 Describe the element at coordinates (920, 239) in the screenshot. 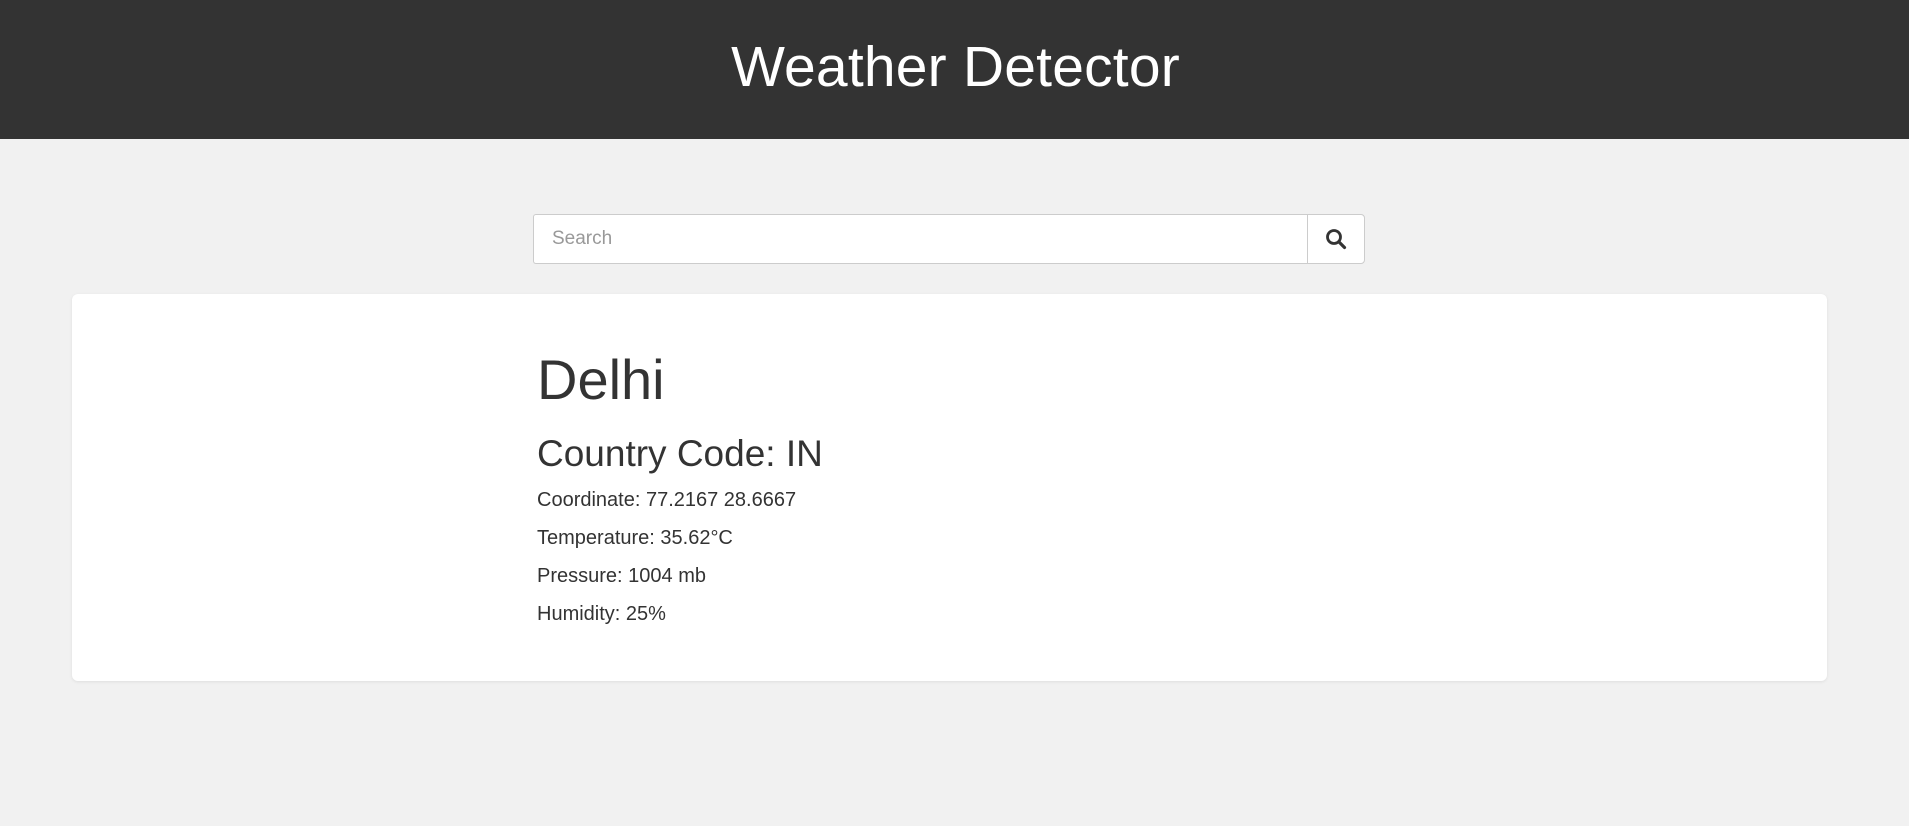

I see `search-input` at that location.